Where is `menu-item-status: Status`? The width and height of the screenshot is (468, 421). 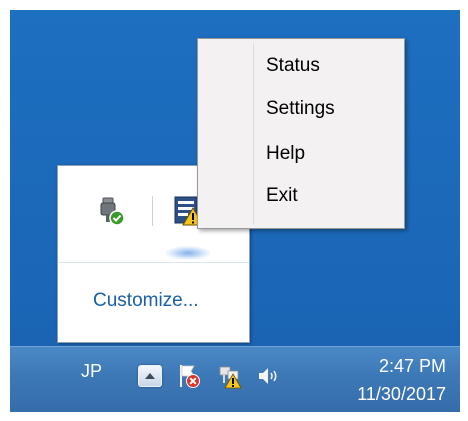
menu-item-status: Status is located at coordinates (293, 66).